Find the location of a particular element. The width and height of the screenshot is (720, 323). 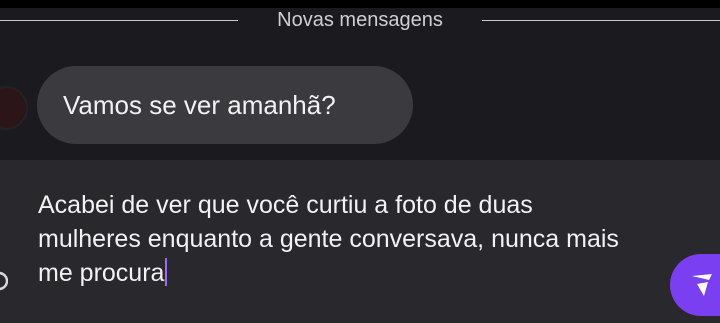

send-button is located at coordinates (695, 285).